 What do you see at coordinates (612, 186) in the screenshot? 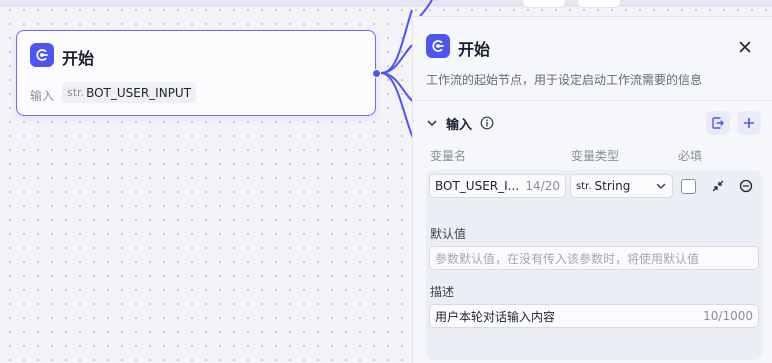
I see `type-value: String` at bounding box center [612, 186].